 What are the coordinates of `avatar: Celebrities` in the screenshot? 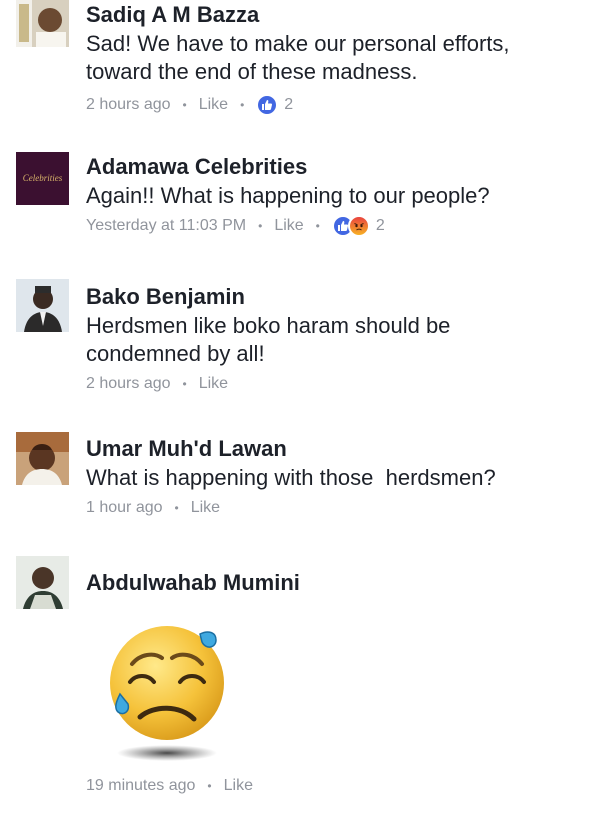 It's located at (42, 178).